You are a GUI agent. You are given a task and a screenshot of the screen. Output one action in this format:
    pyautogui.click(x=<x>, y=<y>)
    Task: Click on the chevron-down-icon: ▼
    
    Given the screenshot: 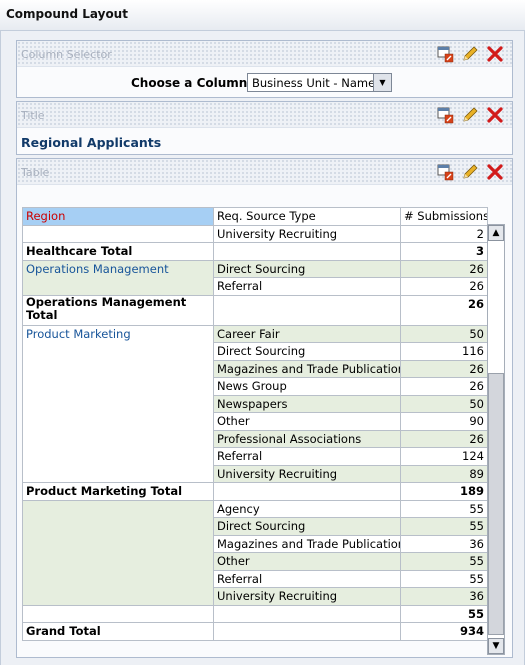 What is the action you would take?
    pyautogui.click(x=382, y=82)
    